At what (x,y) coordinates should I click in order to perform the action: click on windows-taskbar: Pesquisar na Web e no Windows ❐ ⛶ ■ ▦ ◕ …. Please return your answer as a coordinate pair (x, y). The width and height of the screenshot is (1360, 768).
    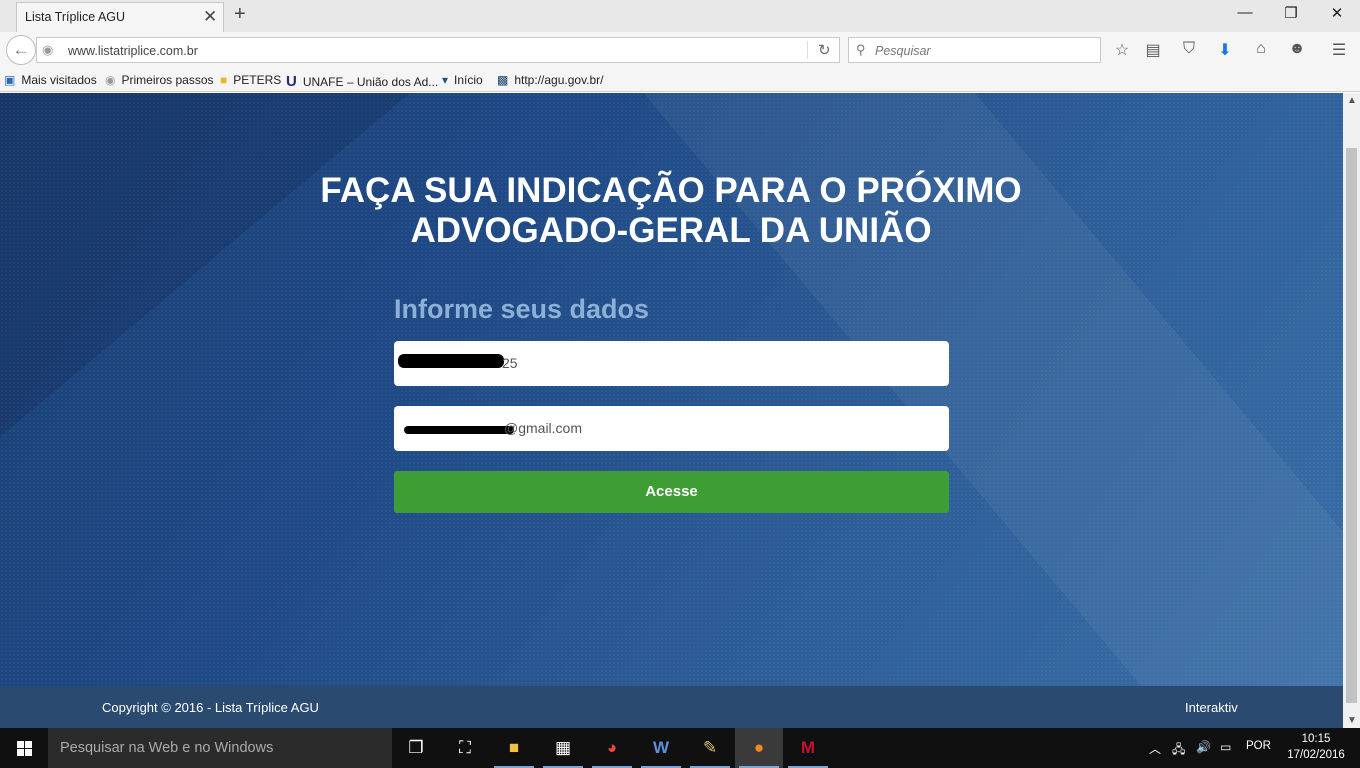
    Looking at the image, I should click on (680, 748).